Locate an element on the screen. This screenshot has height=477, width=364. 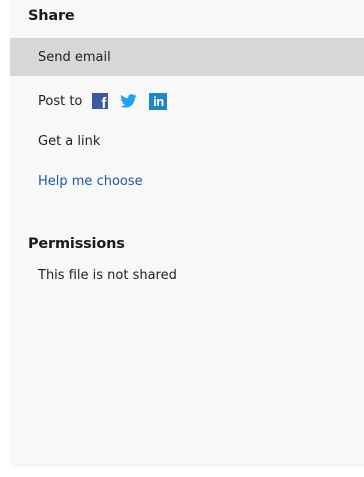
twitter-icon is located at coordinates (129, 101).